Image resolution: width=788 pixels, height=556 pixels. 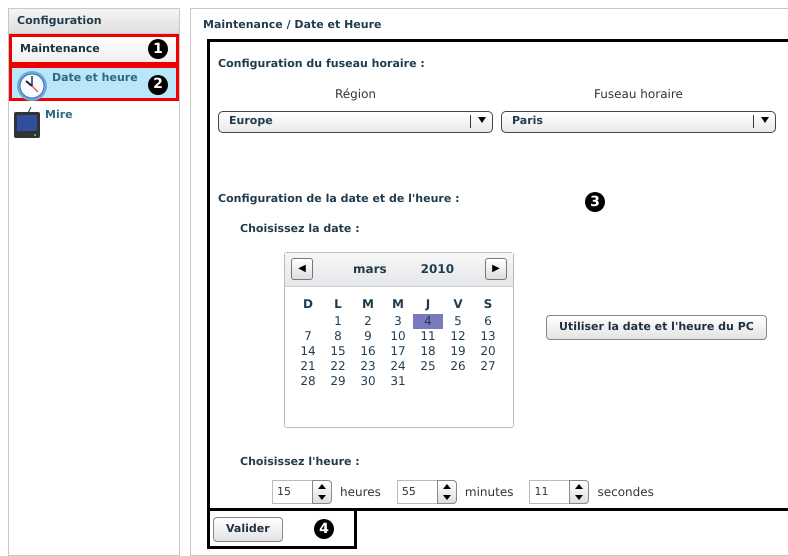 What do you see at coordinates (338, 321) in the screenshot?
I see `calendar-day: 1` at bounding box center [338, 321].